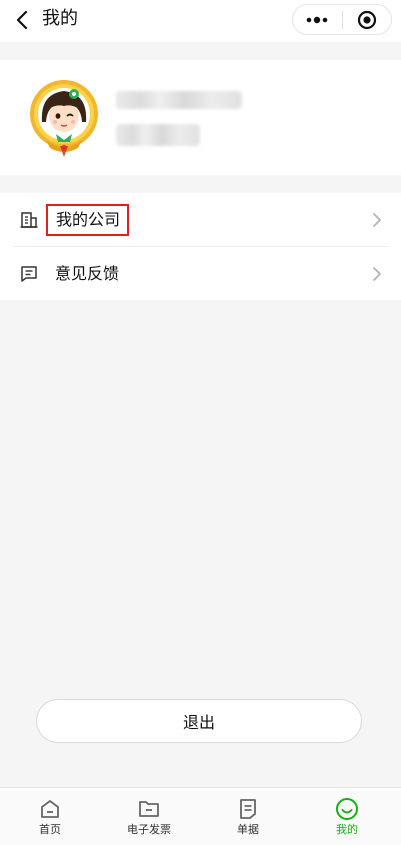  I want to click on document-icon, so click(248, 809).